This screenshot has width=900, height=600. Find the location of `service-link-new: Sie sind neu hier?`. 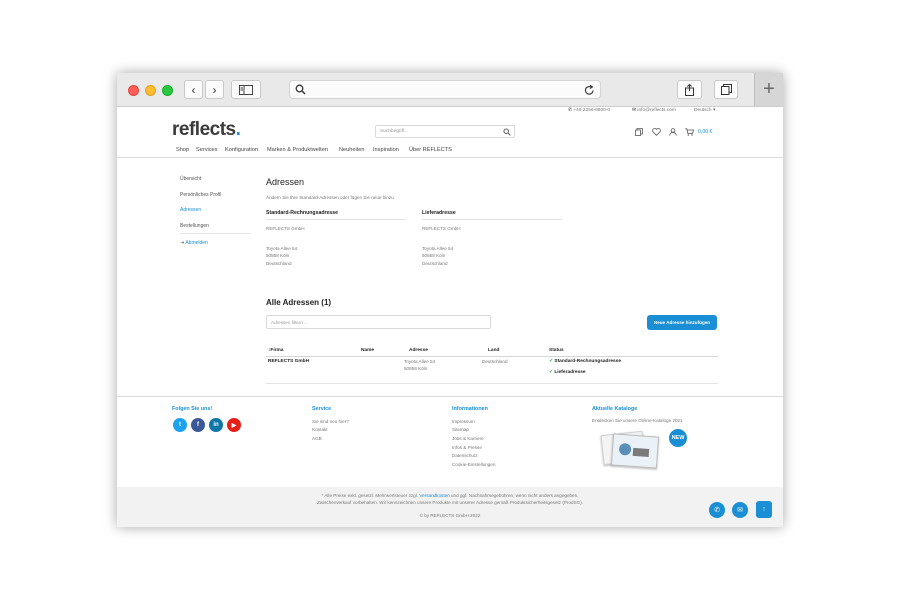

service-link-new: Sie sind neu hier? is located at coordinates (330, 421).